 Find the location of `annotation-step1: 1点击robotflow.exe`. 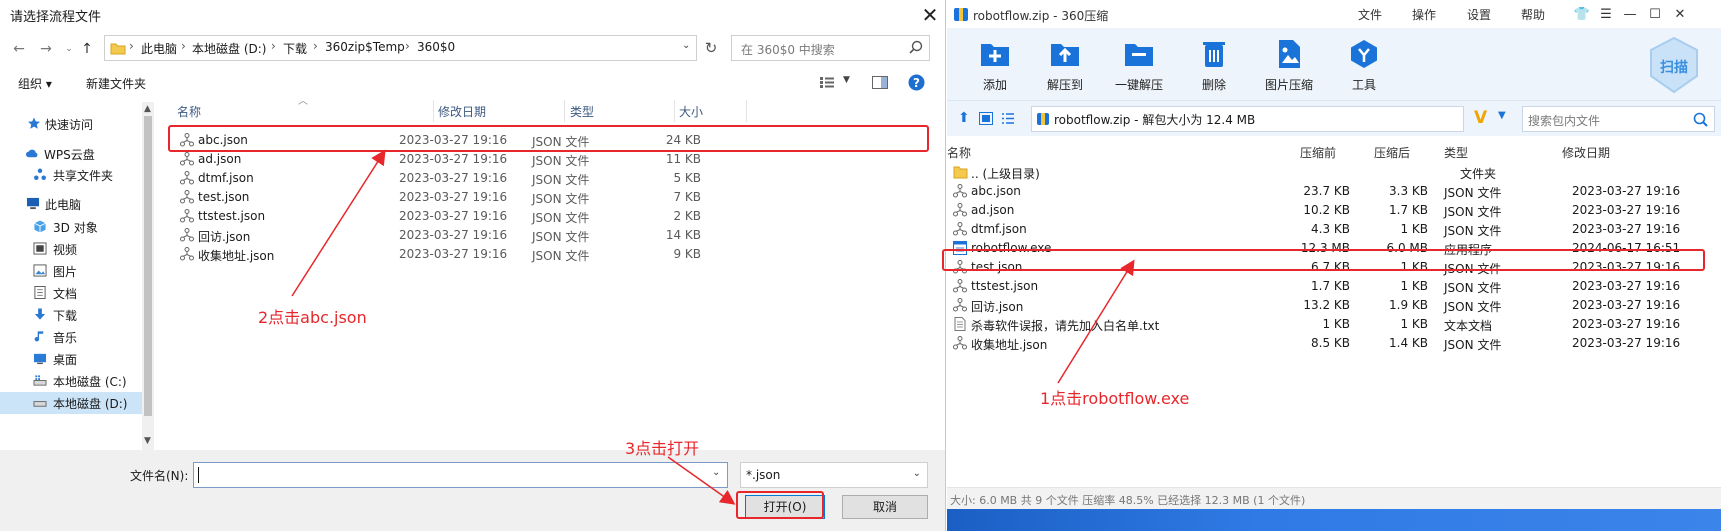

annotation-step1: 1点击robotflow.exe is located at coordinates (1115, 398).